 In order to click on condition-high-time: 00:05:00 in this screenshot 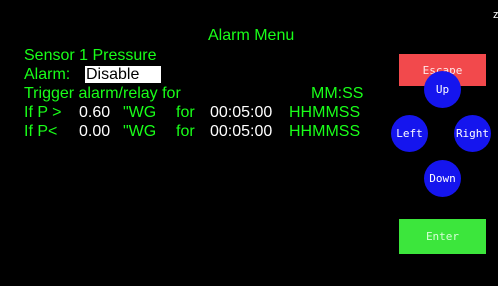, I will do `click(241, 113)`.